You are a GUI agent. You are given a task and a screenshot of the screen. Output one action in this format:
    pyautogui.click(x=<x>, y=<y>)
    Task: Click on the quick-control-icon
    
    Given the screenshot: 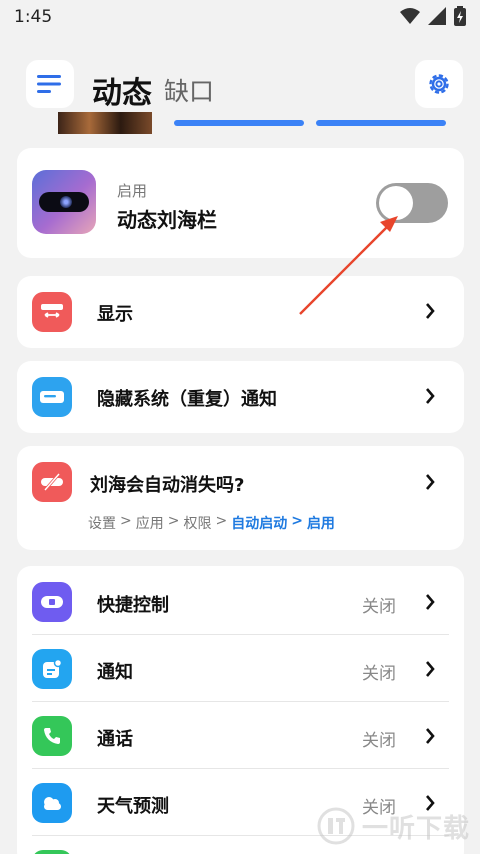 What is the action you would take?
    pyautogui.click(x=52, y=602)
    